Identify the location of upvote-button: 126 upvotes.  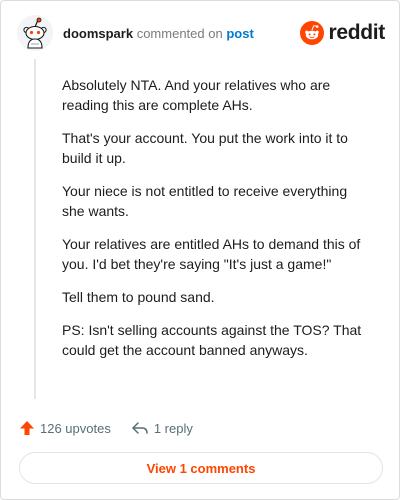
(65, 428).